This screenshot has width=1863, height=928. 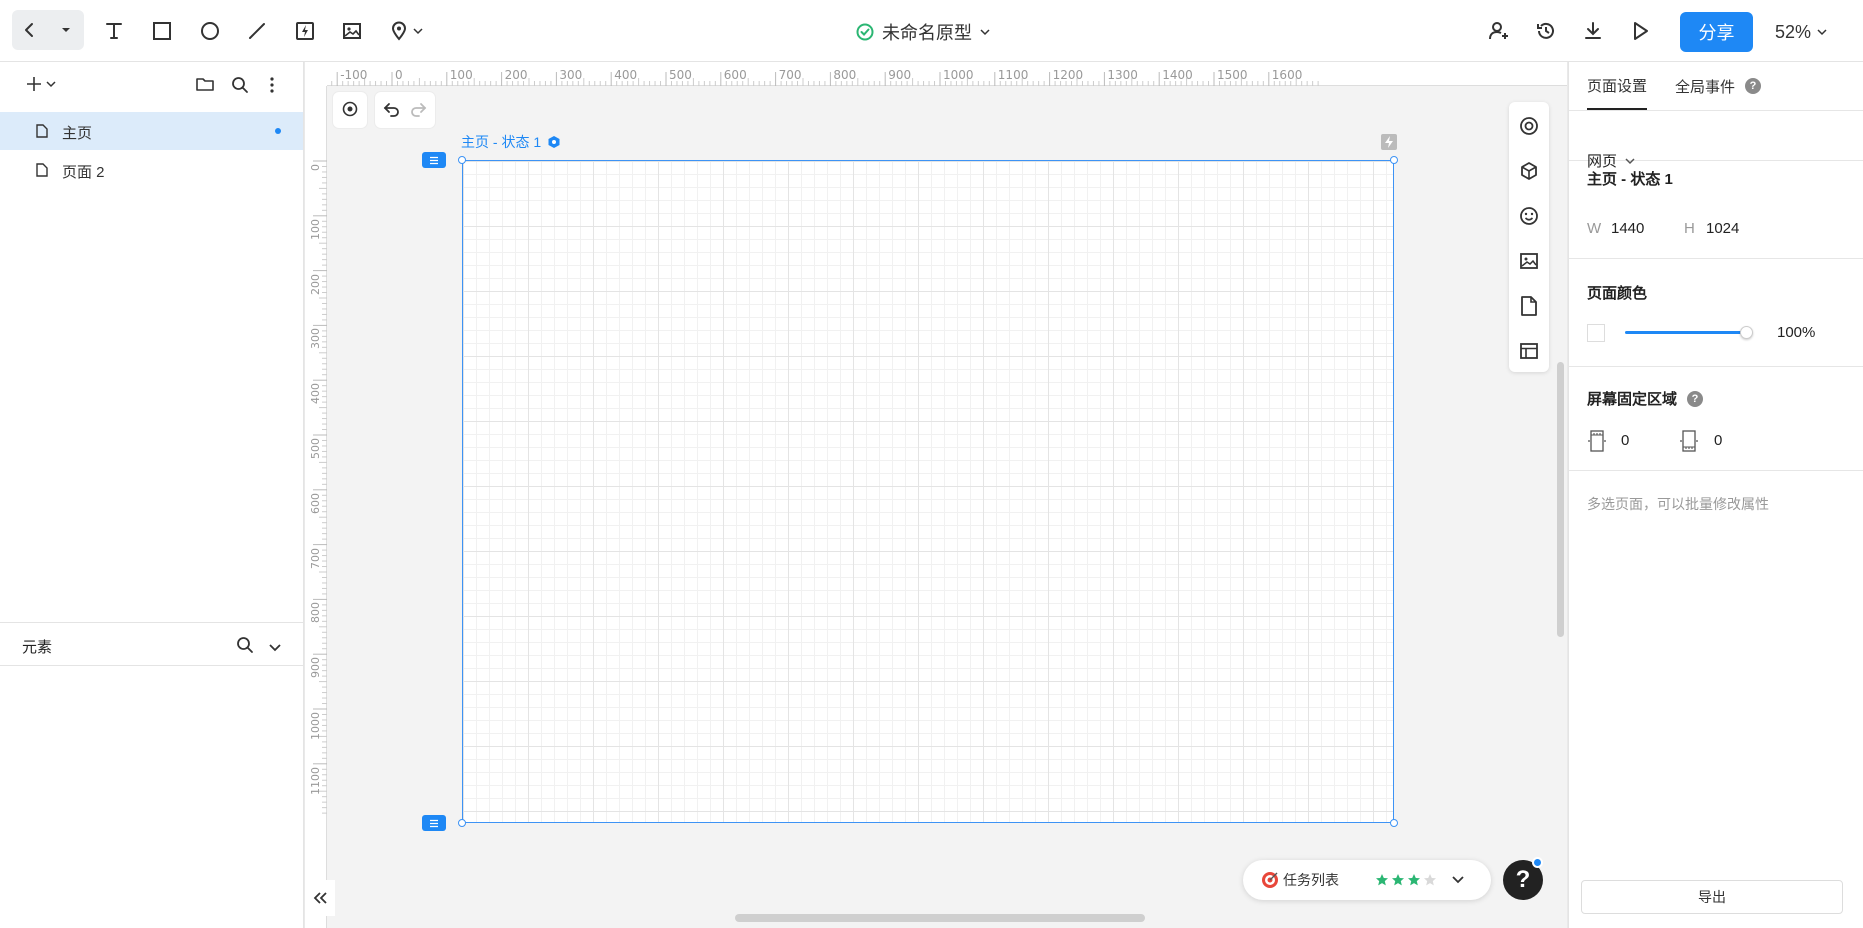 I want to click on preview-button, so click(x=1640, y=31).